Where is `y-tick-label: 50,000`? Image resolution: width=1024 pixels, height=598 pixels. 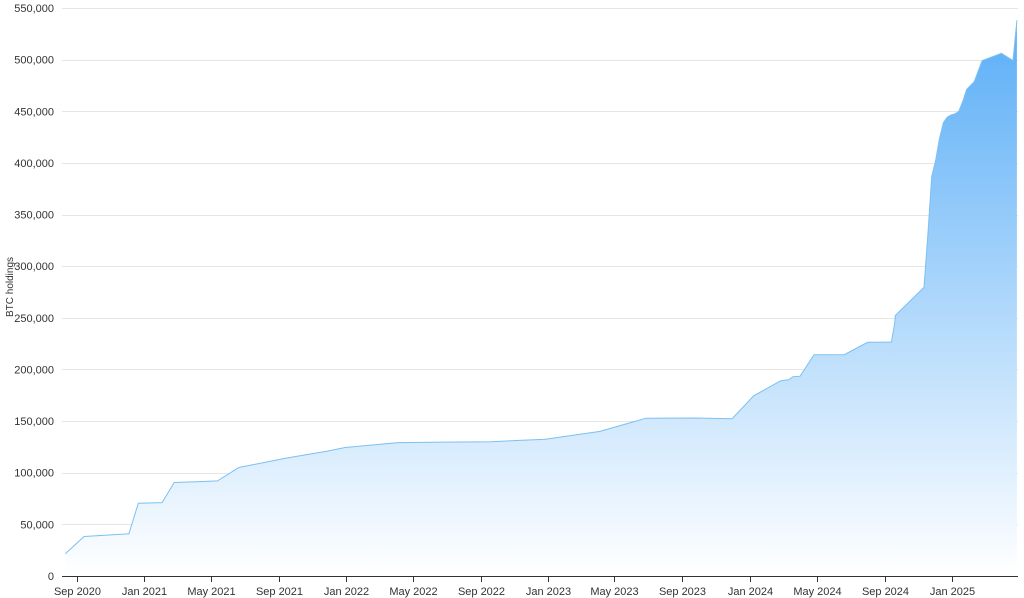 y-tick-label: 50,000 is located at coordinates (37, 525).